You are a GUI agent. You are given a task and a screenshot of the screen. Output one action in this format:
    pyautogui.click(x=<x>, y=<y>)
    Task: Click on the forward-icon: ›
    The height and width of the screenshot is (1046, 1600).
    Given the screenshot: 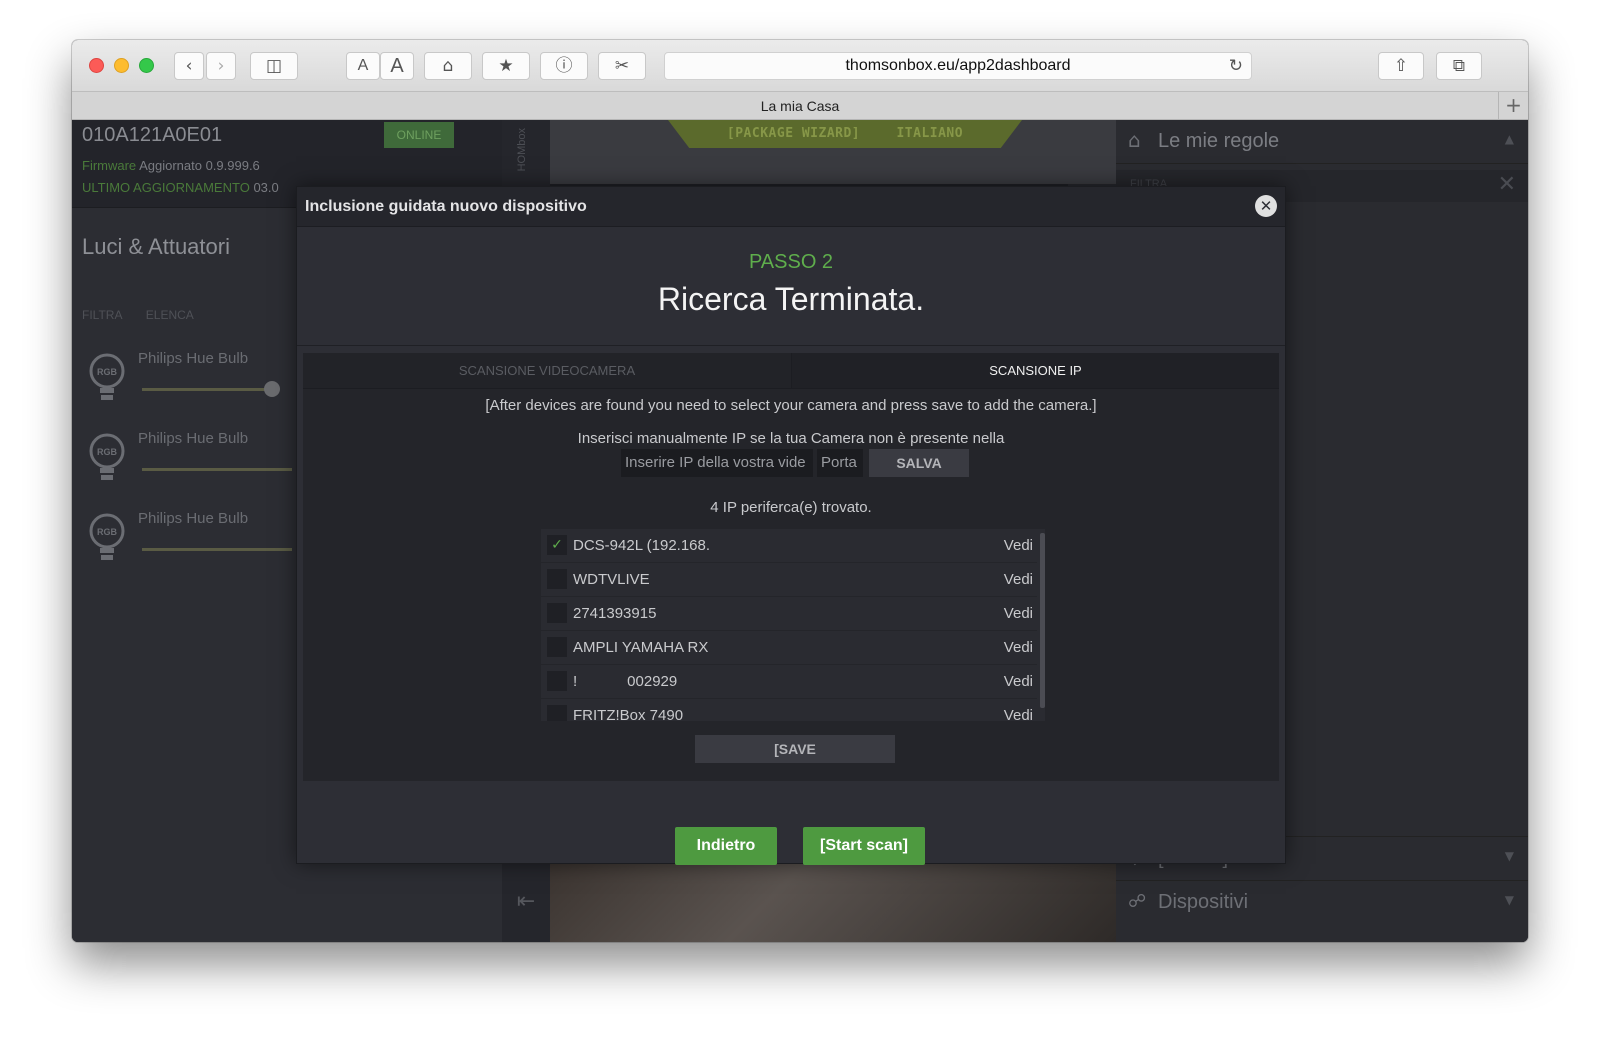 What is the action you would take?
    pyautogui.click(x=221, y=66)
    